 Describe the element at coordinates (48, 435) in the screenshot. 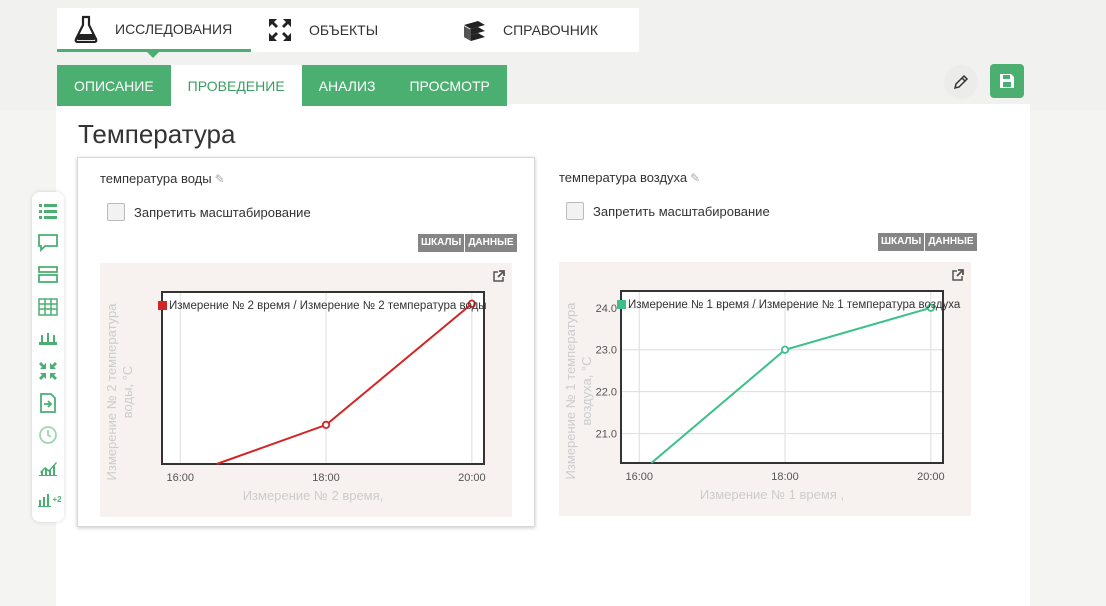

I see `clock-icon` at that location.